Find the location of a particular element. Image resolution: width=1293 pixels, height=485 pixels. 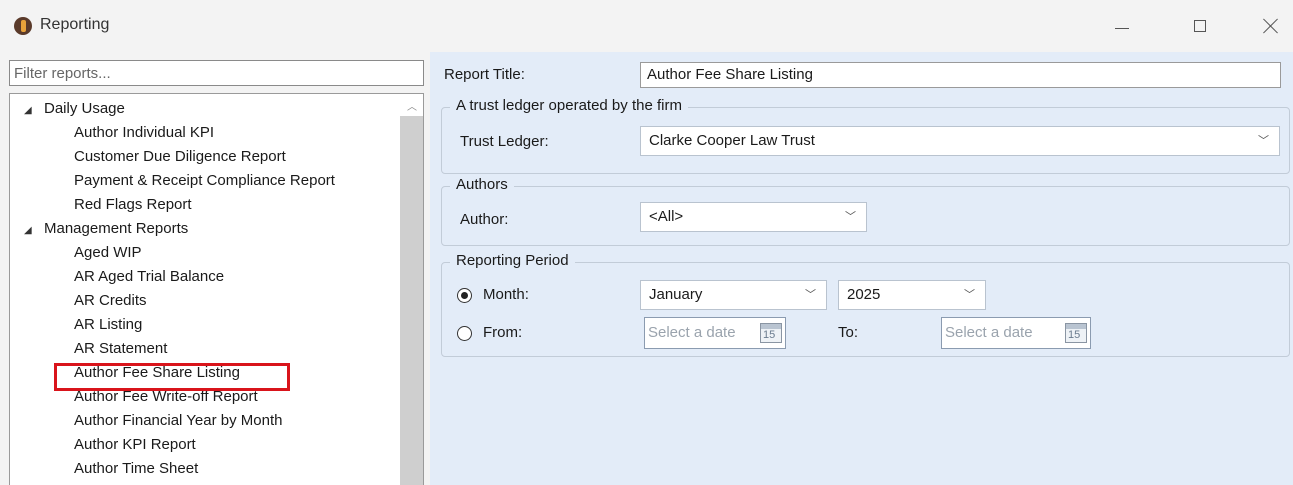

group-title: A trust ledger operated by the firm is located at coordinates (569, 105).